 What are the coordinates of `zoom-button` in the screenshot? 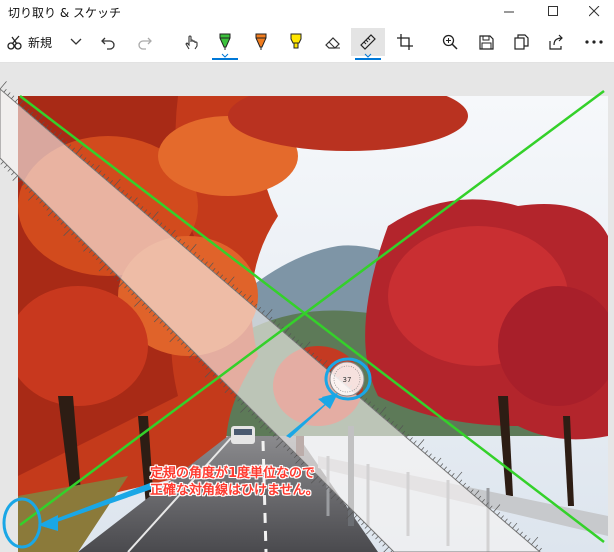 It's located at (450, 42).